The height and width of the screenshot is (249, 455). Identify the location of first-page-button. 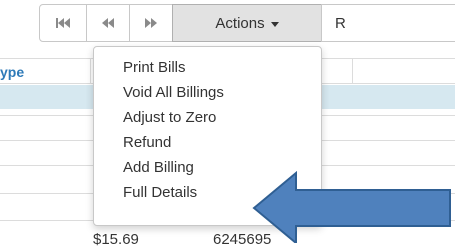
(63, 23).